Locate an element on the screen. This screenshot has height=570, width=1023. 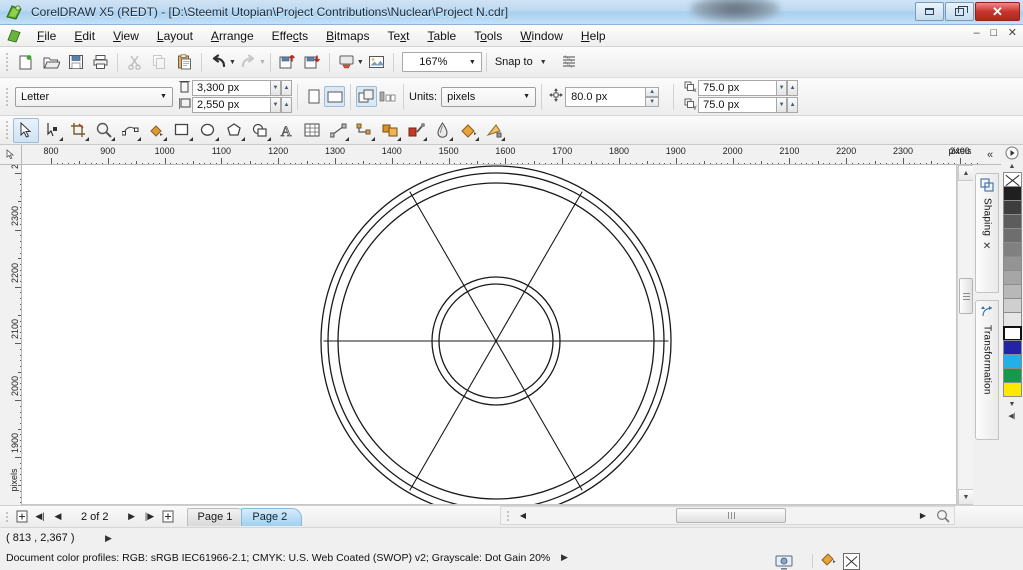
current-page-button is located at coordinates (387, 96).